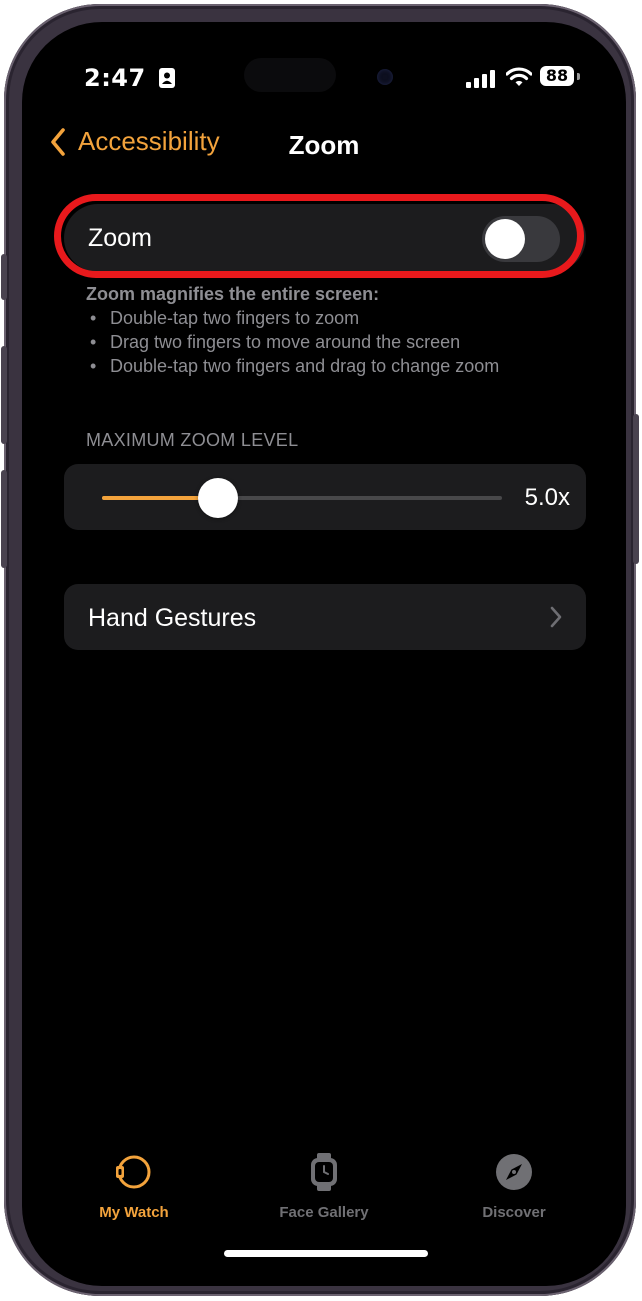 The height and width of the screenshot is (1301, 642). I want to click on tab-my-watch: My Watch, so click(134, 1186).